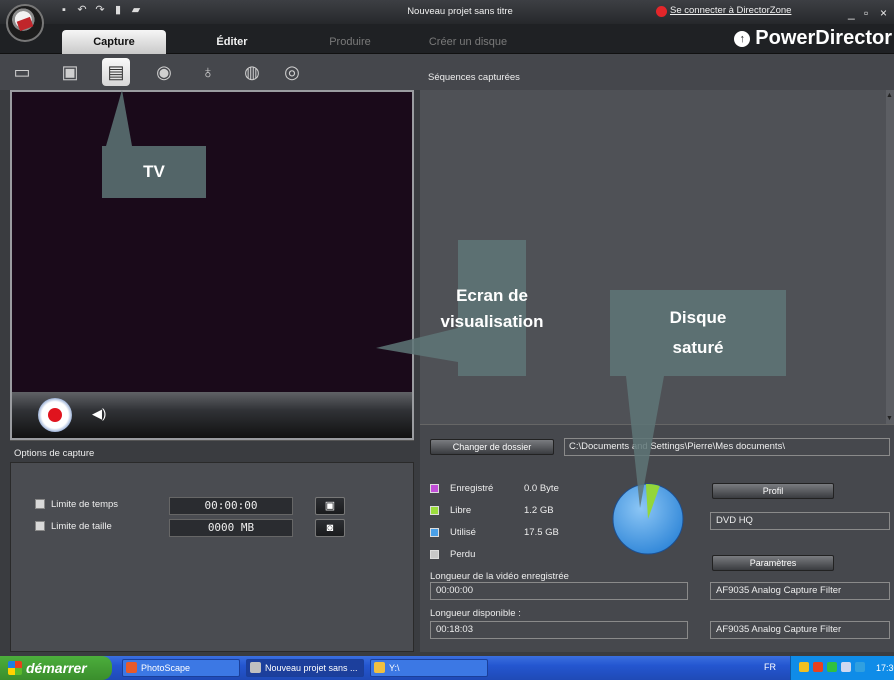 The height and width of the screenshot is (680, 894). What do you see at coordinates (492, 321) in the screenshot?
I see `screen-callout-line2: visualisation` at bounding box center [492, 321].